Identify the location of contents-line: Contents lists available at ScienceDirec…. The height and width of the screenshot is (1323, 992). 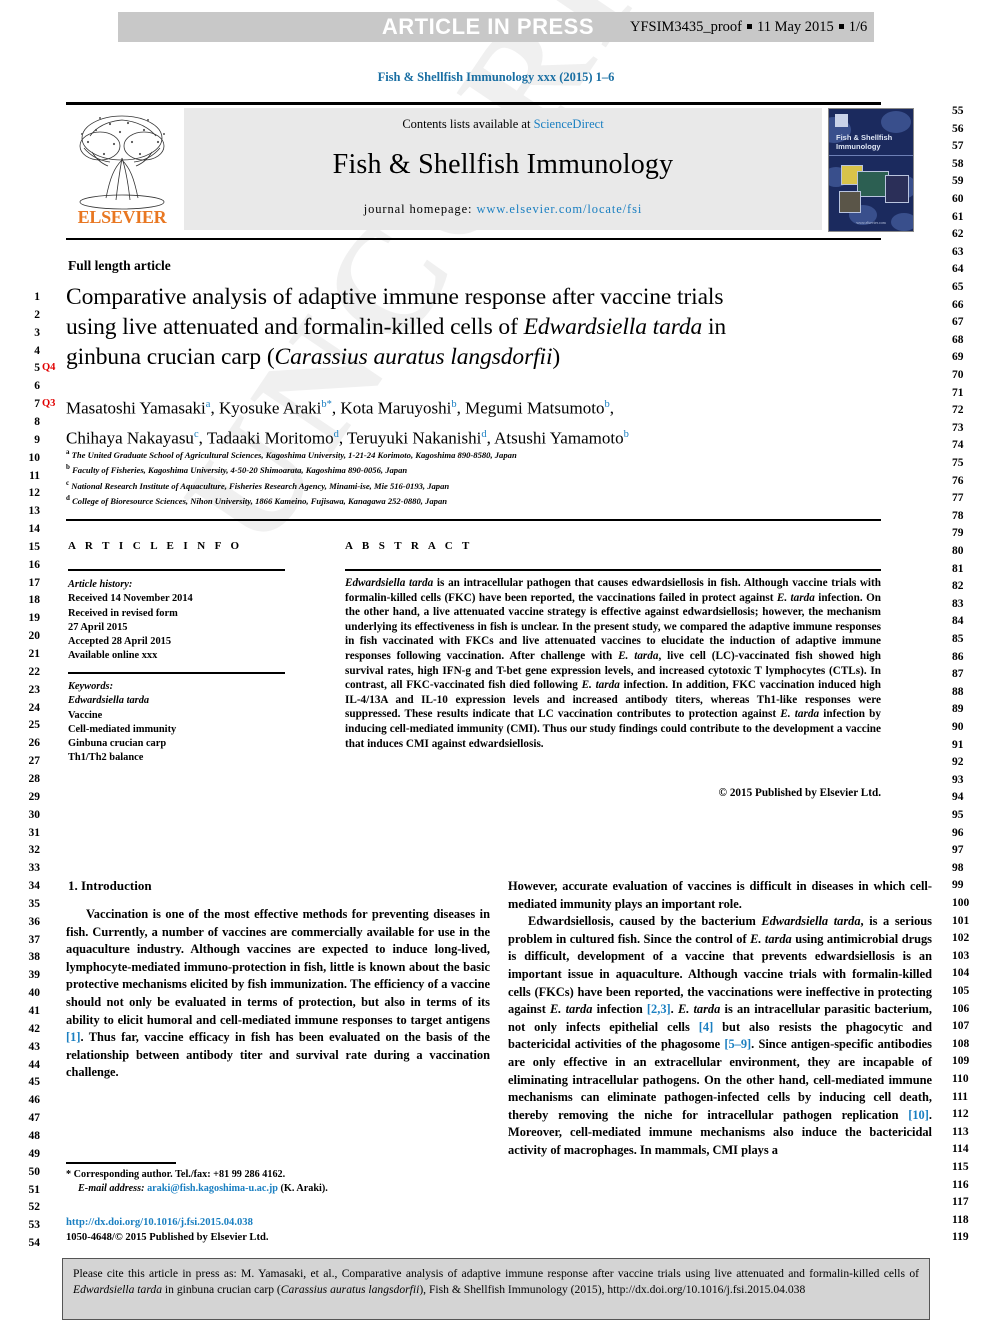
(503, 120).